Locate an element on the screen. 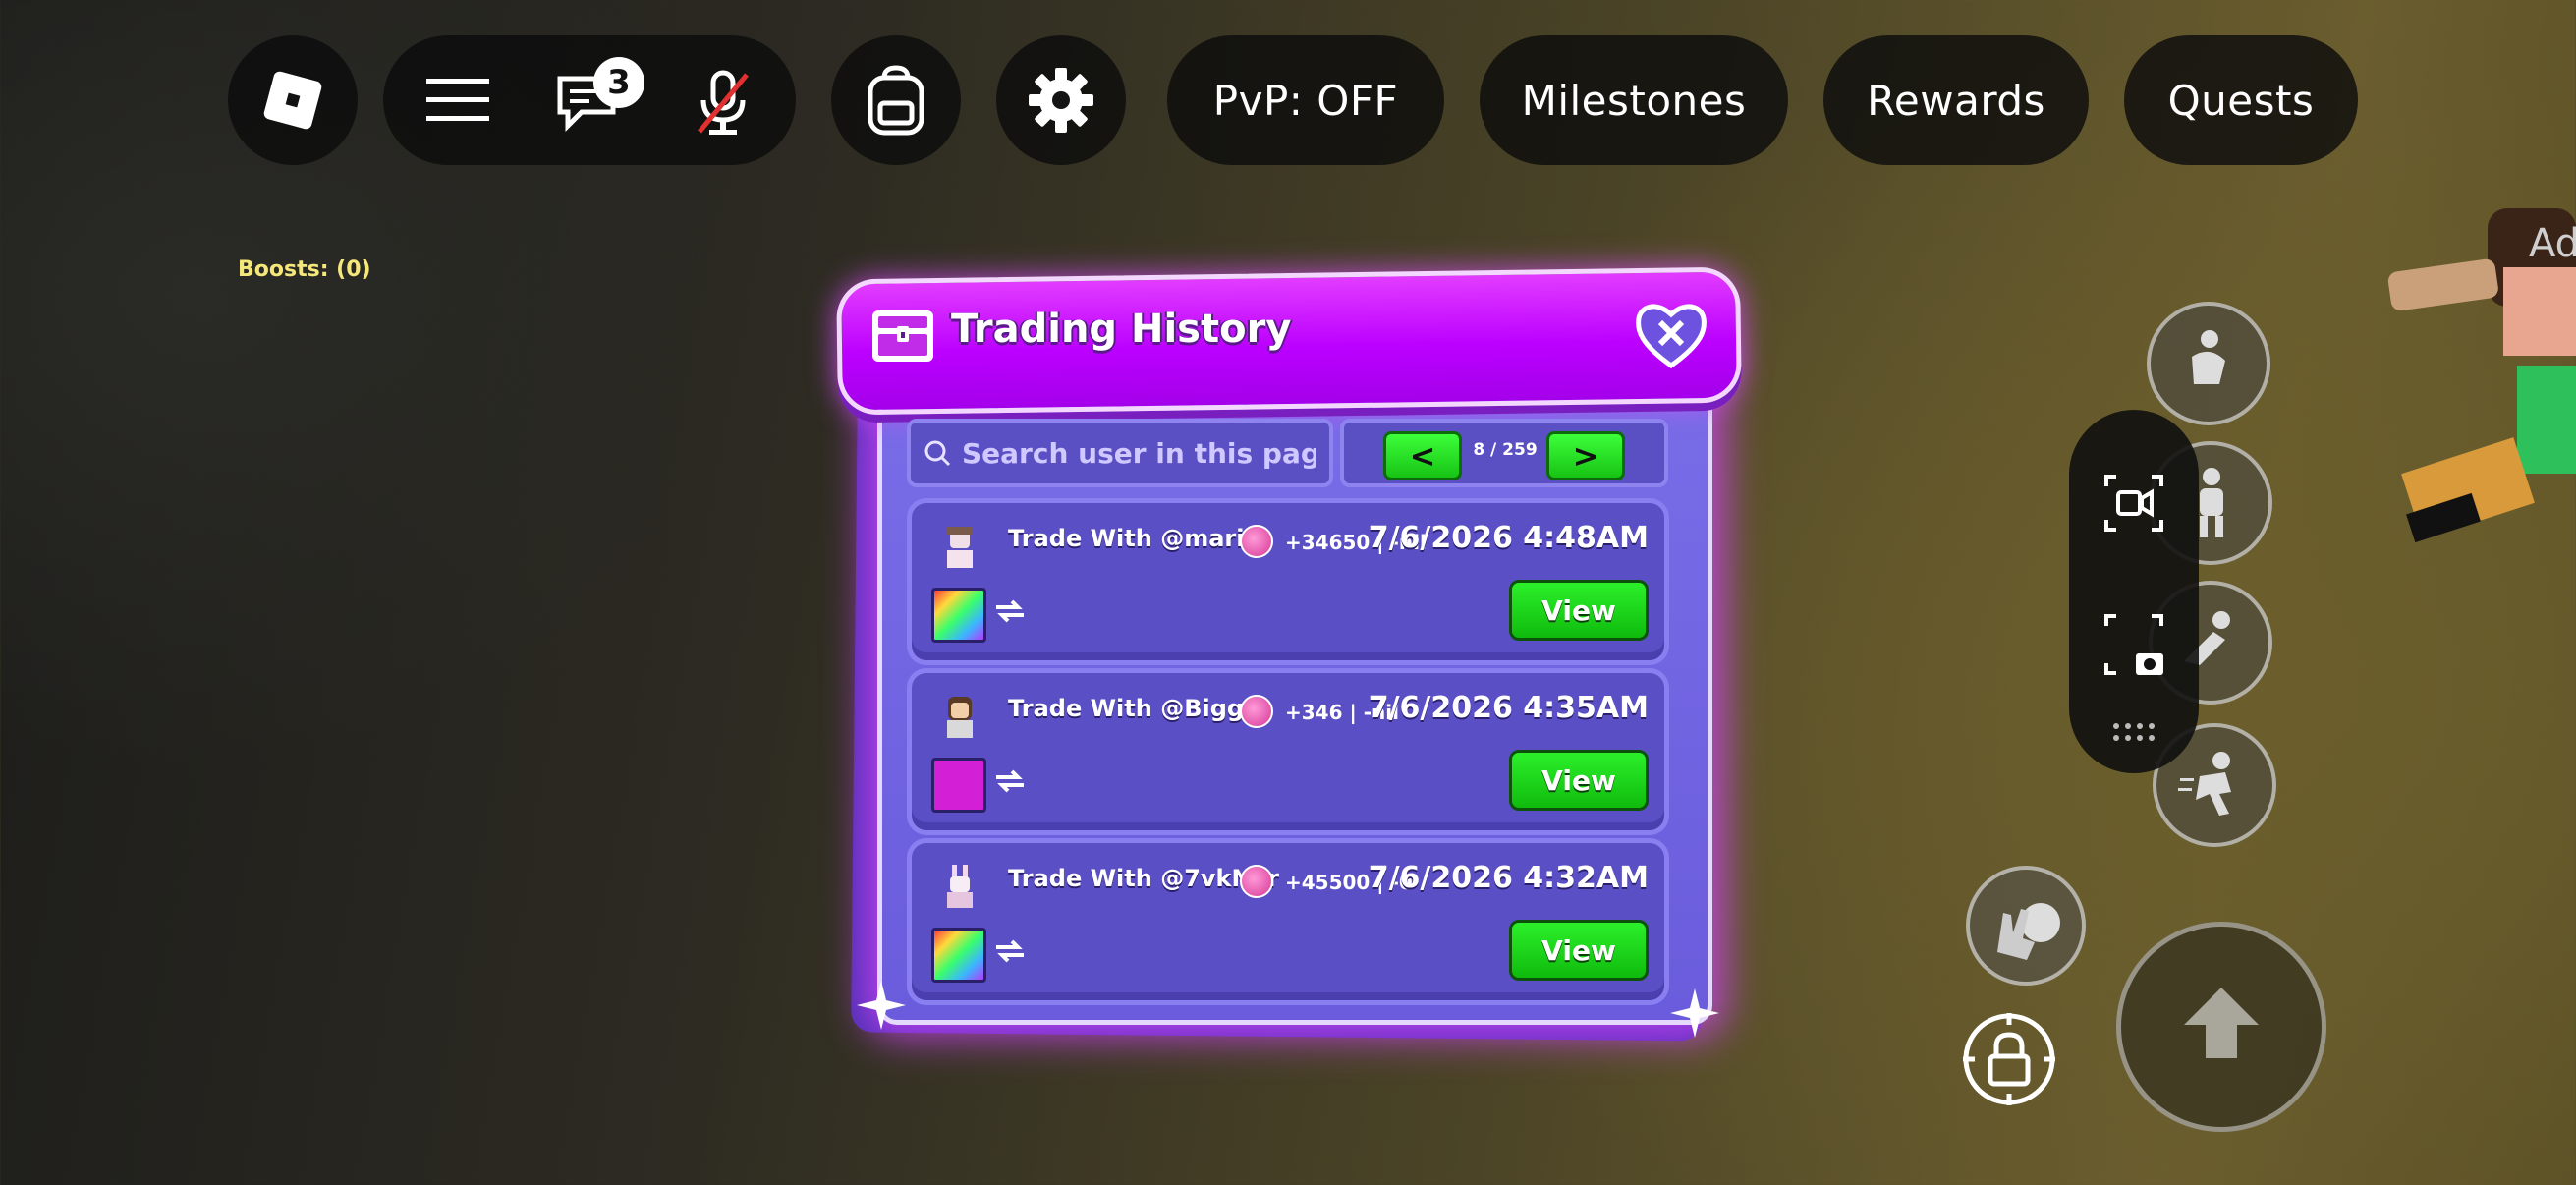 The height and width of the screenshot is (1185, 2576). microphone-button is located at coordinates (723, 105).